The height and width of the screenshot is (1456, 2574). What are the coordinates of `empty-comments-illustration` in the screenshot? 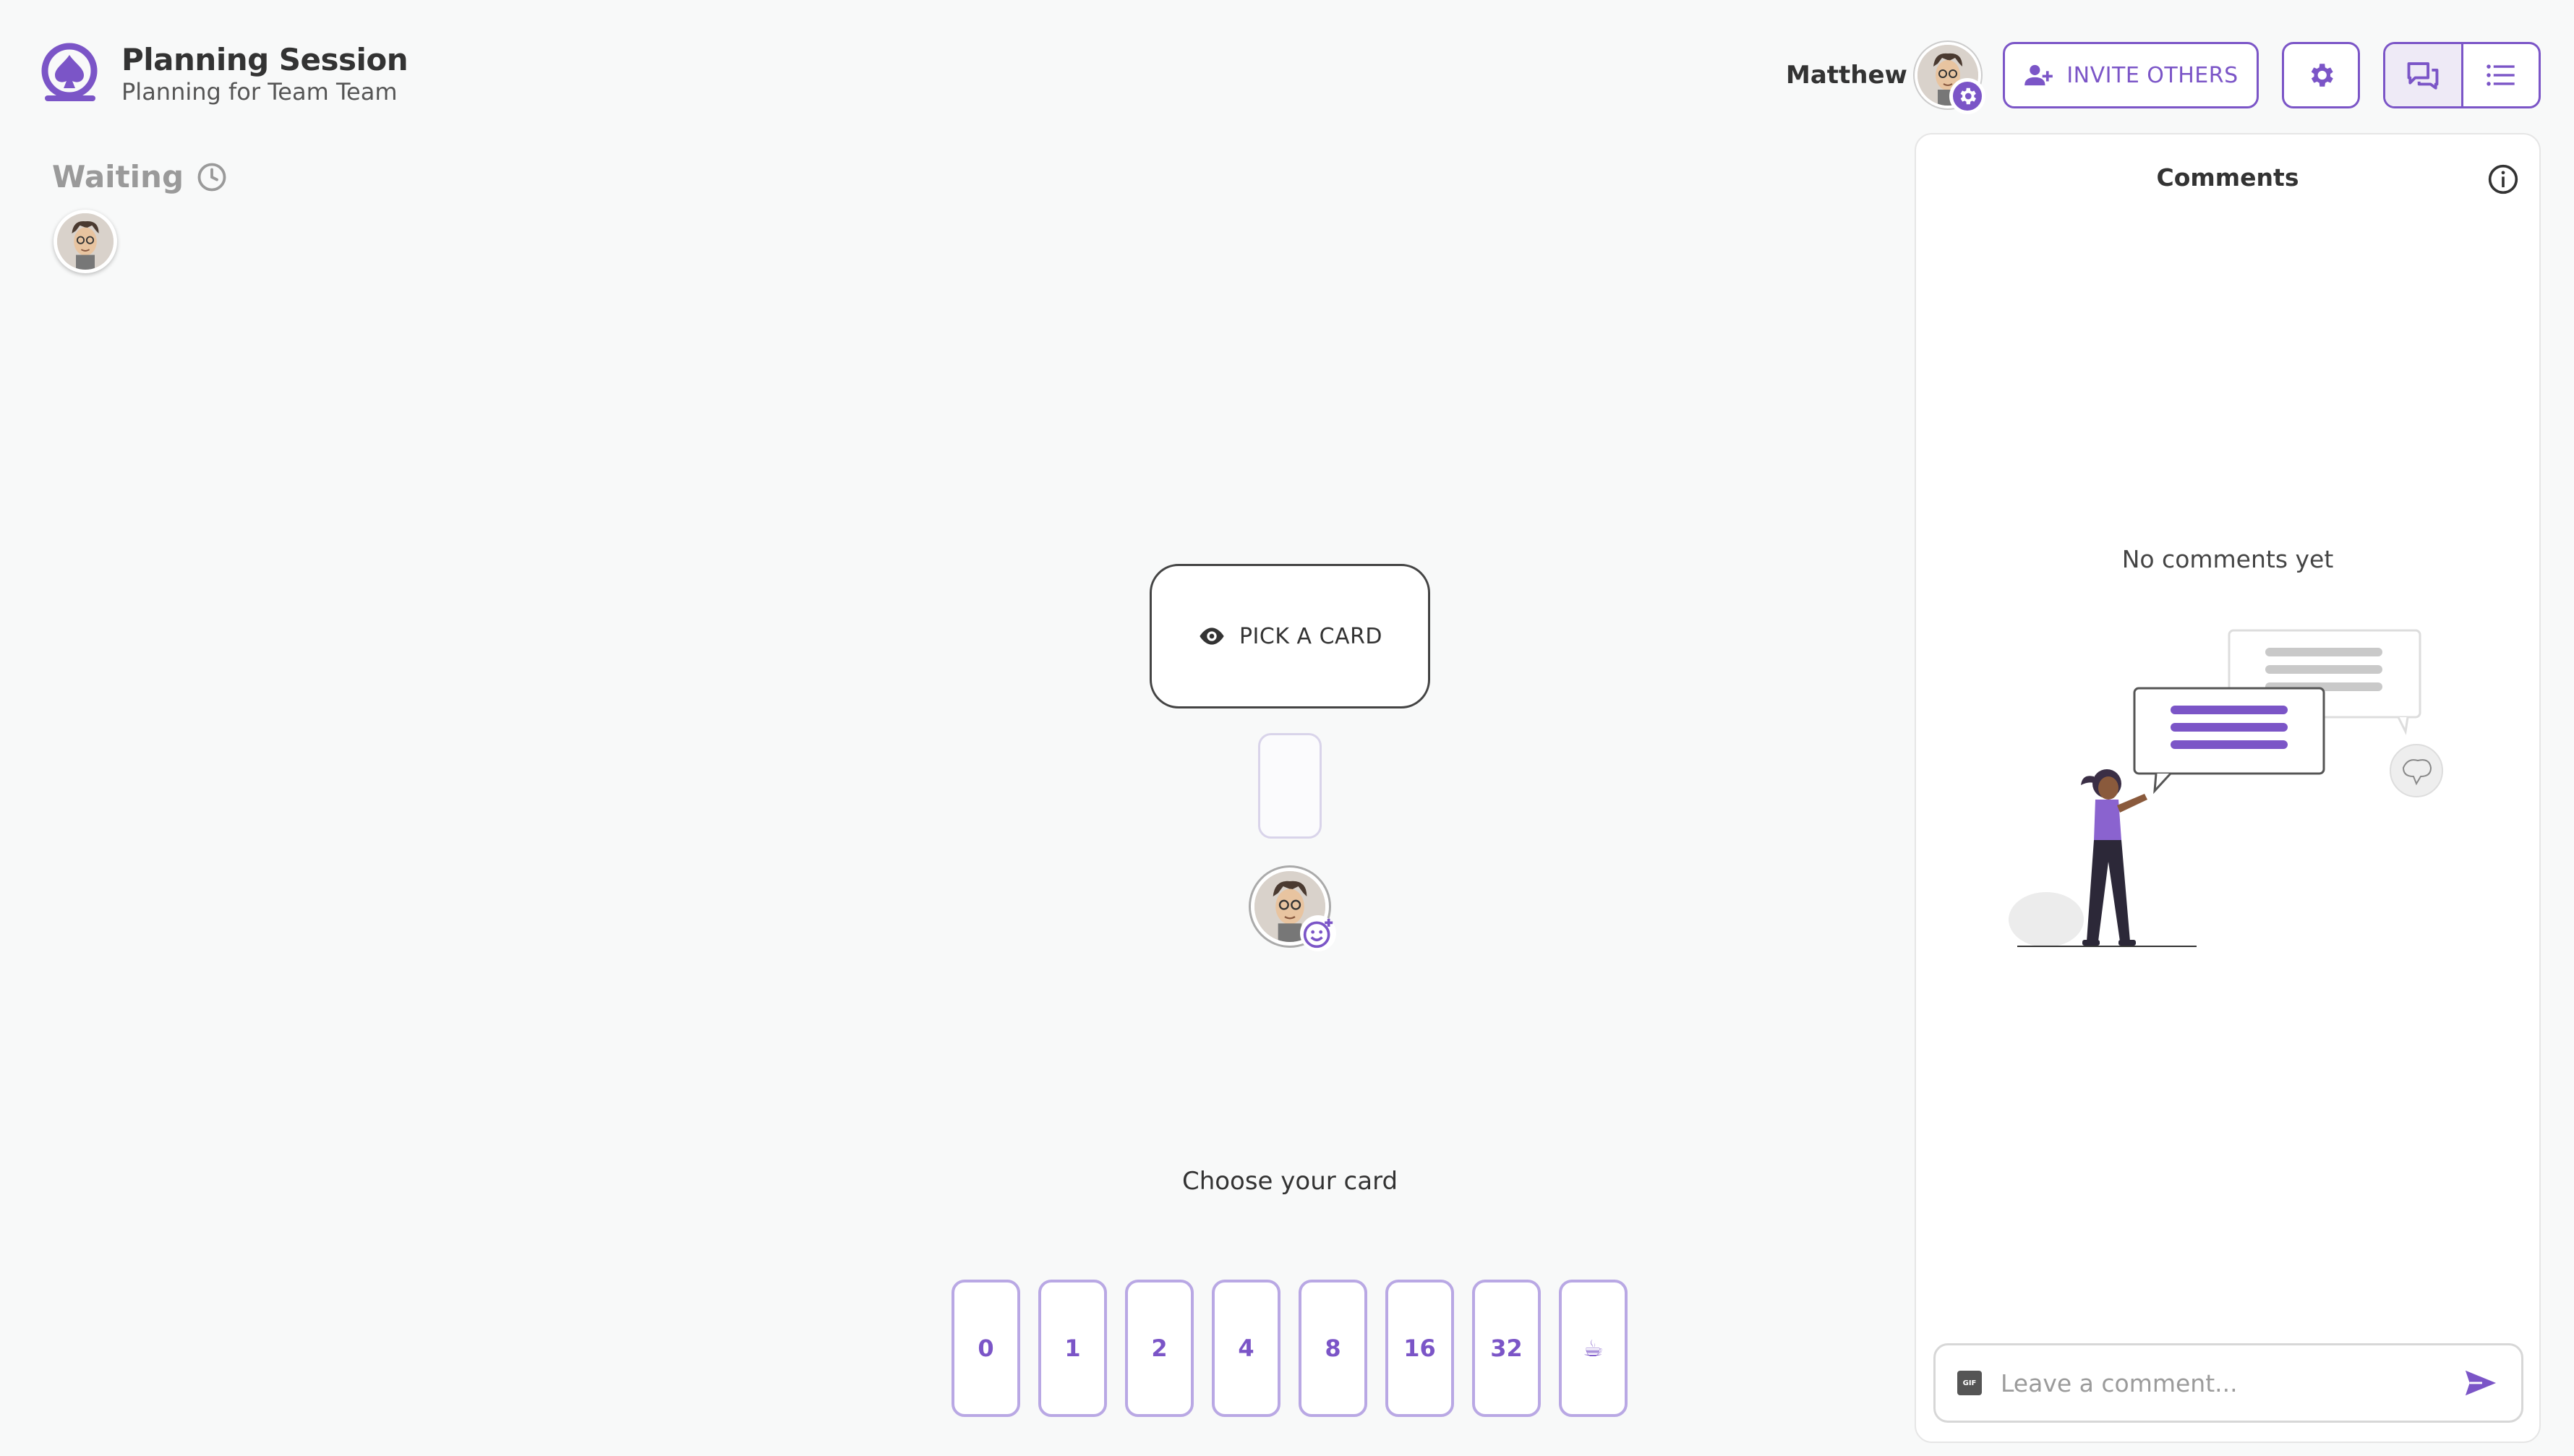 It's located at (2226, 788).